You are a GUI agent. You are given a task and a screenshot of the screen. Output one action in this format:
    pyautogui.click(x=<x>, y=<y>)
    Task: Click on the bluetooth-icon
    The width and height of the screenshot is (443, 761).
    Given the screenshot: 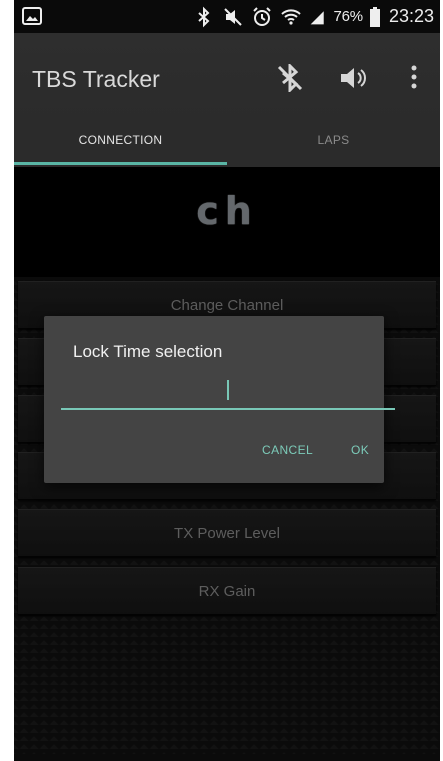 What is the action you would take?
    pyautogui.click(x=203, y=16)
    